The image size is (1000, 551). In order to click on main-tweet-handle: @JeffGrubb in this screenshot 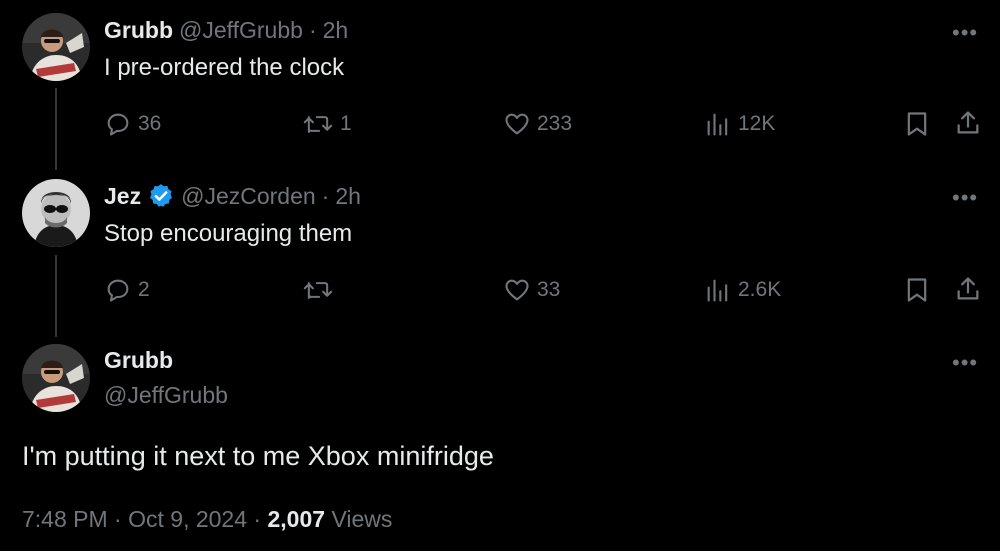, I will do `click(166, 395)`.